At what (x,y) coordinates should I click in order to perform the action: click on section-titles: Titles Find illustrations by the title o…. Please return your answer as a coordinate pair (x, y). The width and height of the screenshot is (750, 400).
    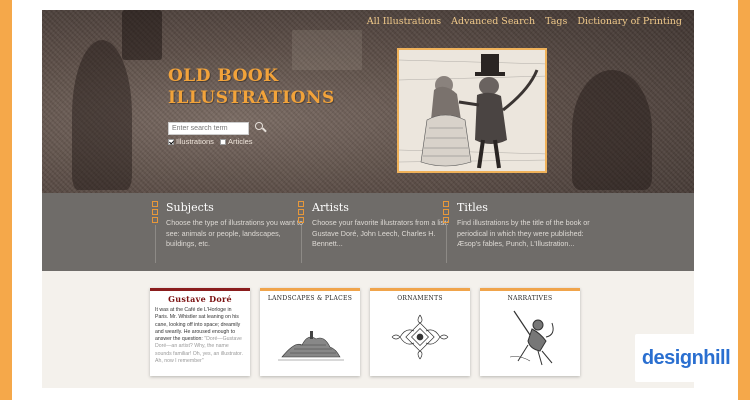
    Looking at the image, I should click on (520, 232).